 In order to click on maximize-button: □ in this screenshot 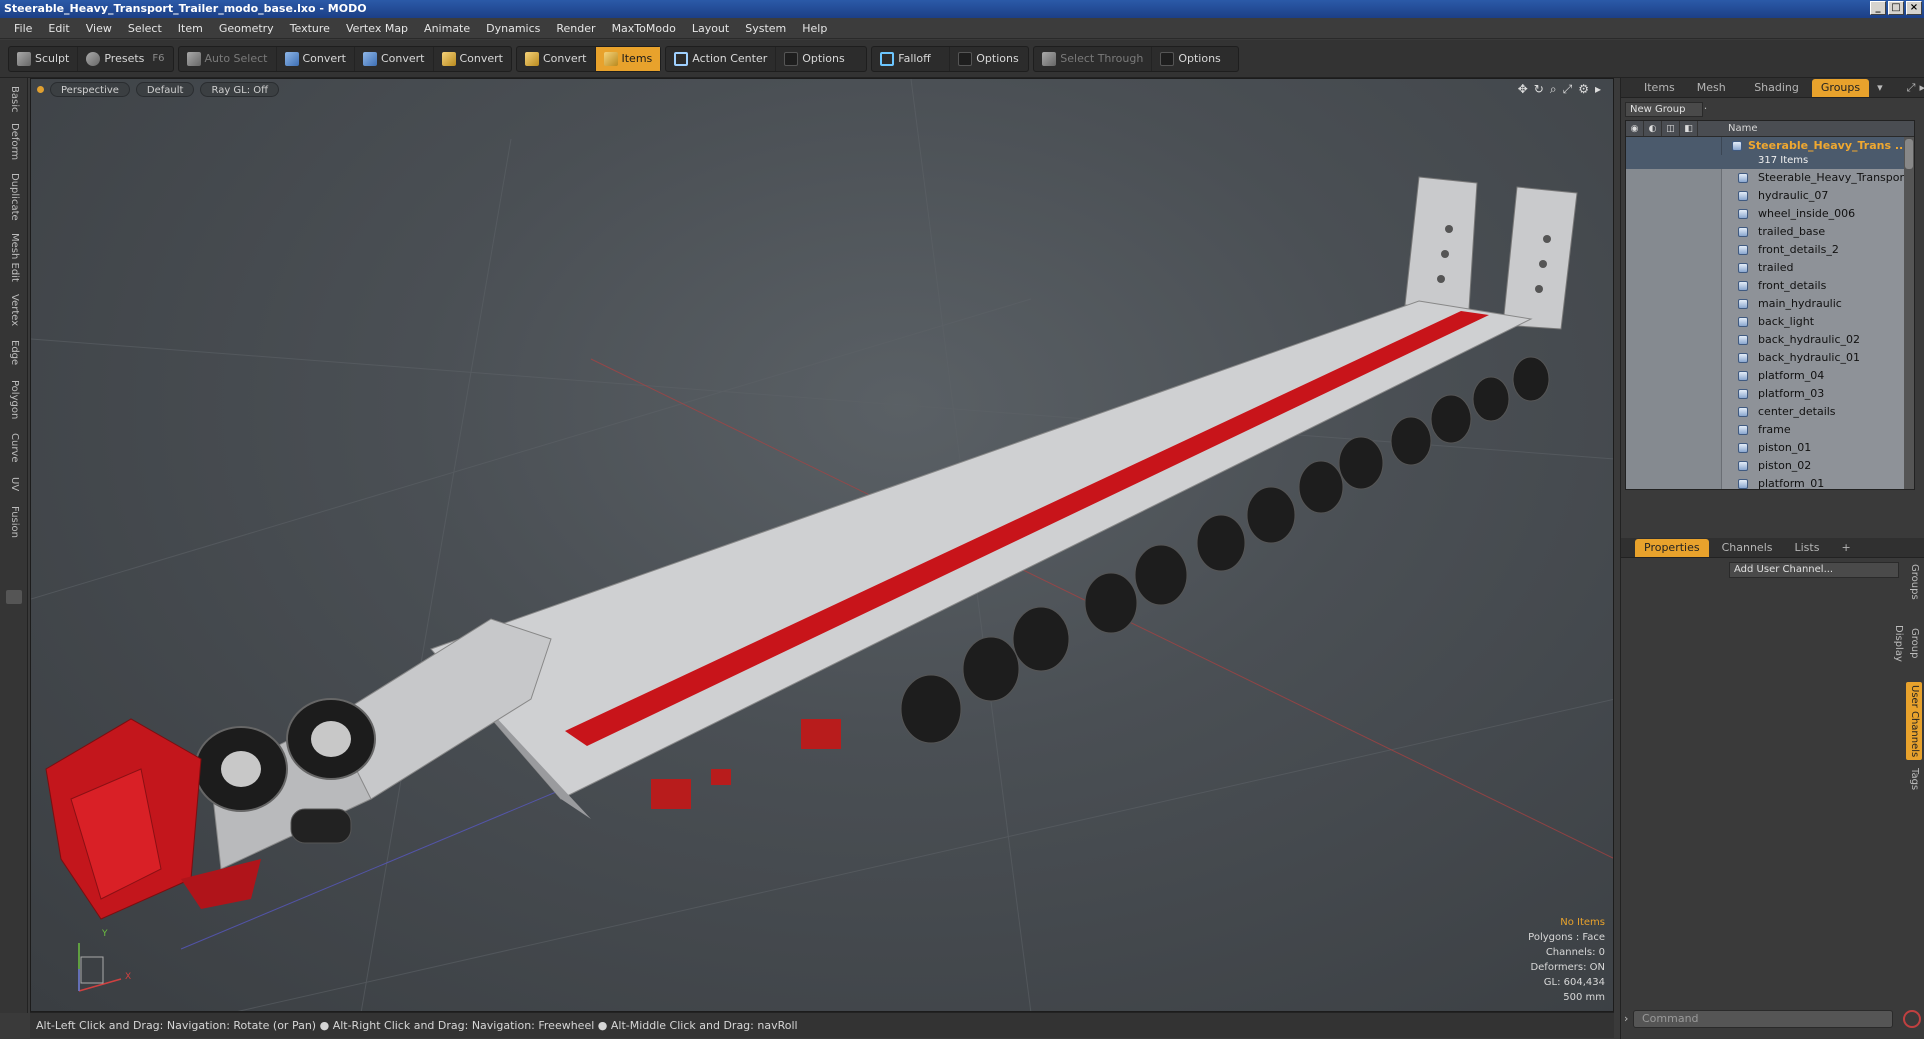, I will do `click(1896, 8)`.